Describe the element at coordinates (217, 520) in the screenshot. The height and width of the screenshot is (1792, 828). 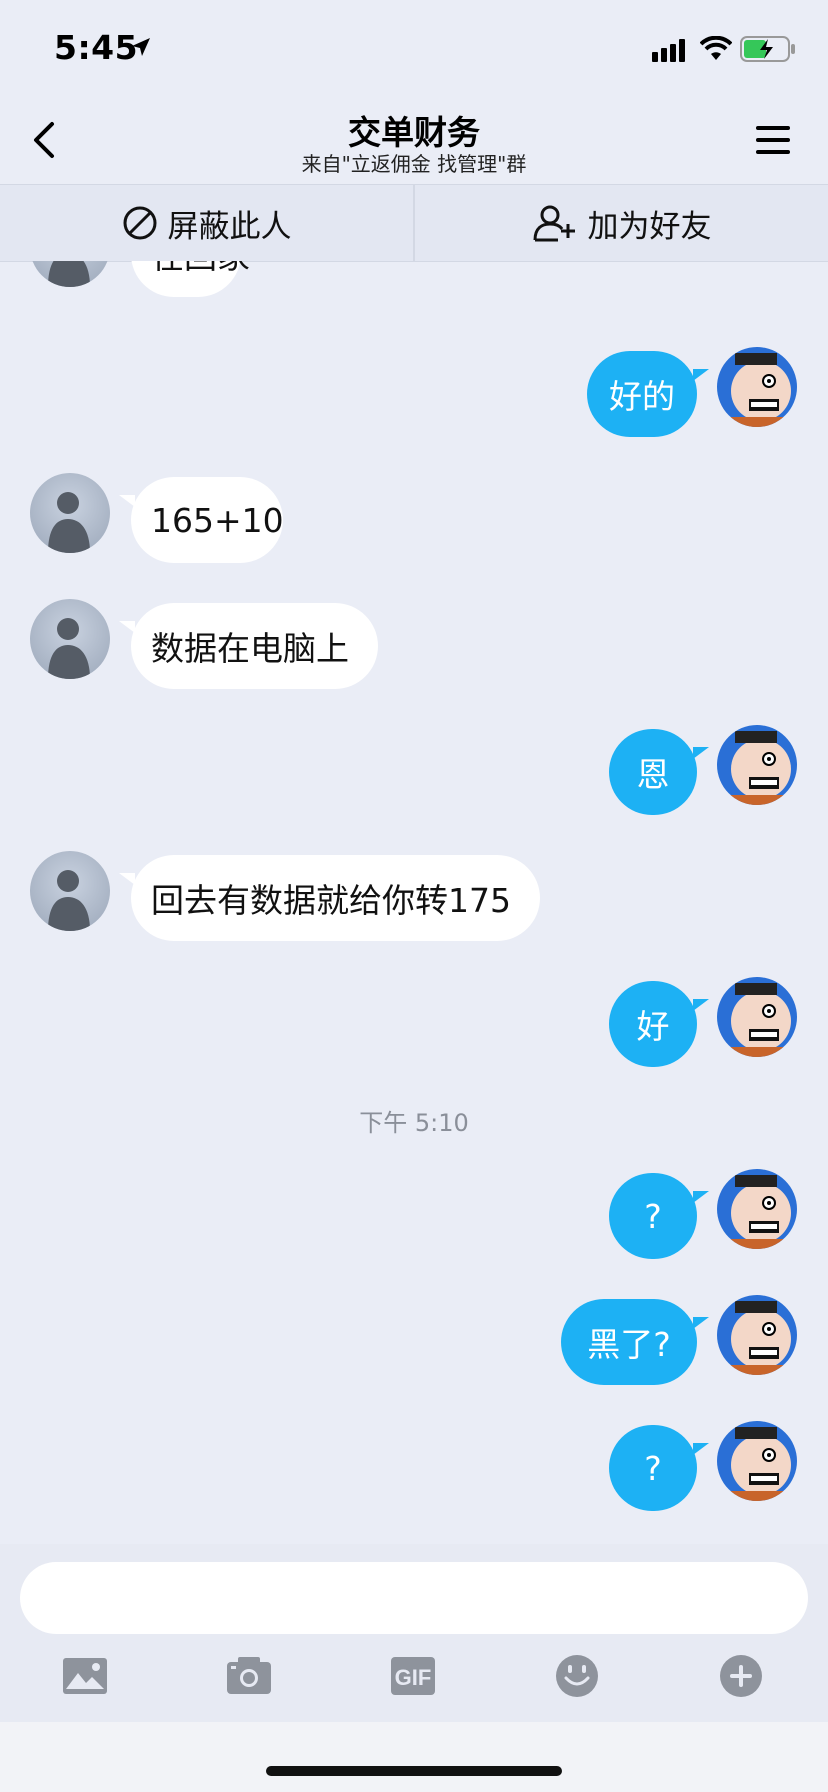
I see `message-text: 165+10` at that location.